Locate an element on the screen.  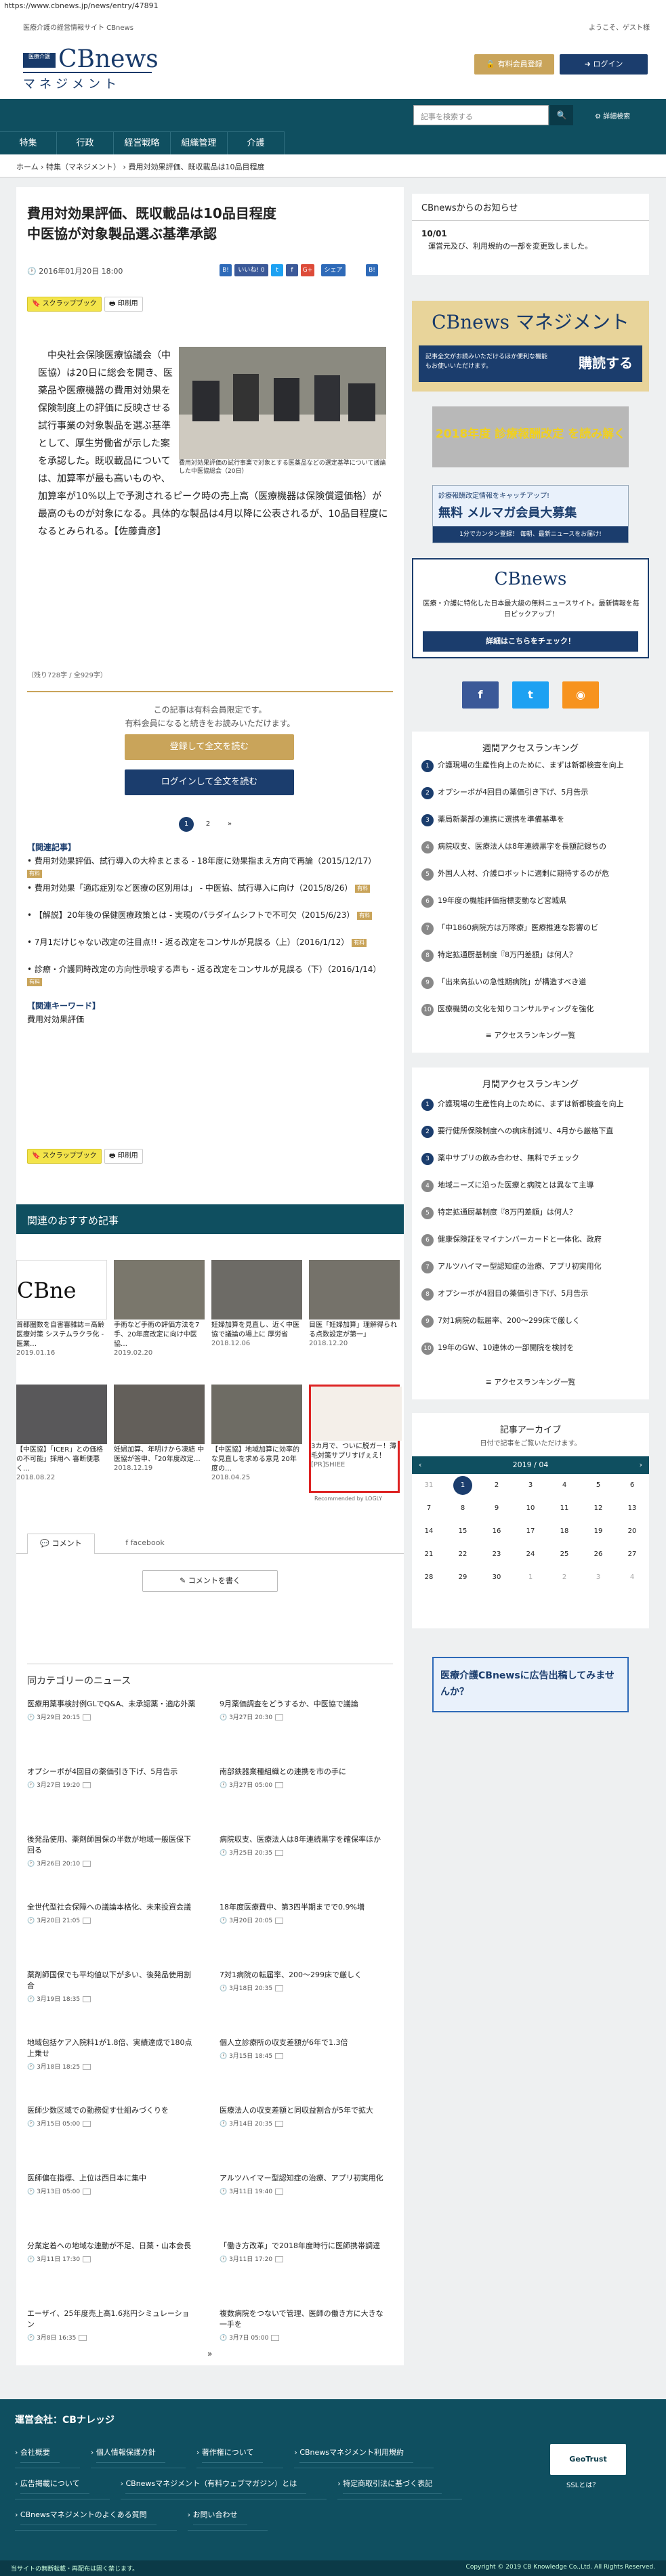
ranking-item: 6 19年度の機能評価指標変動など宮城県 is located at coordinates (530, 901).